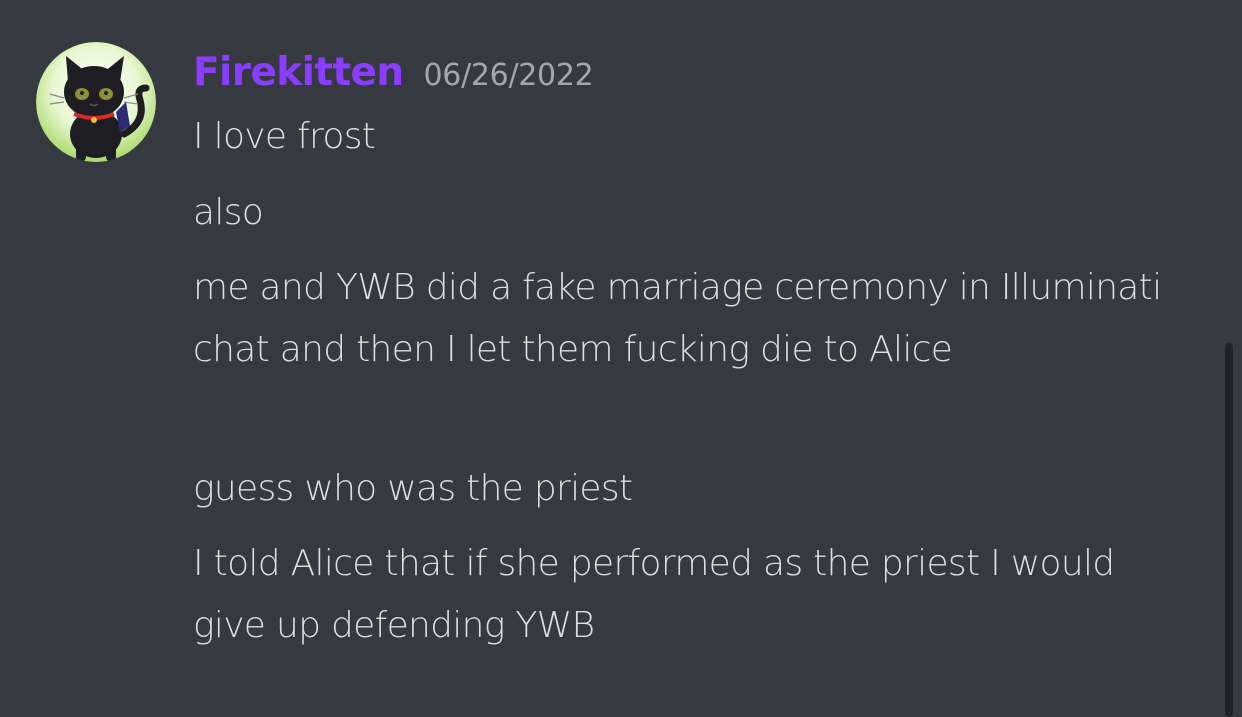 This screenshot has height=717, width=1242. I want to click on user-avatar, so click(96, 102).